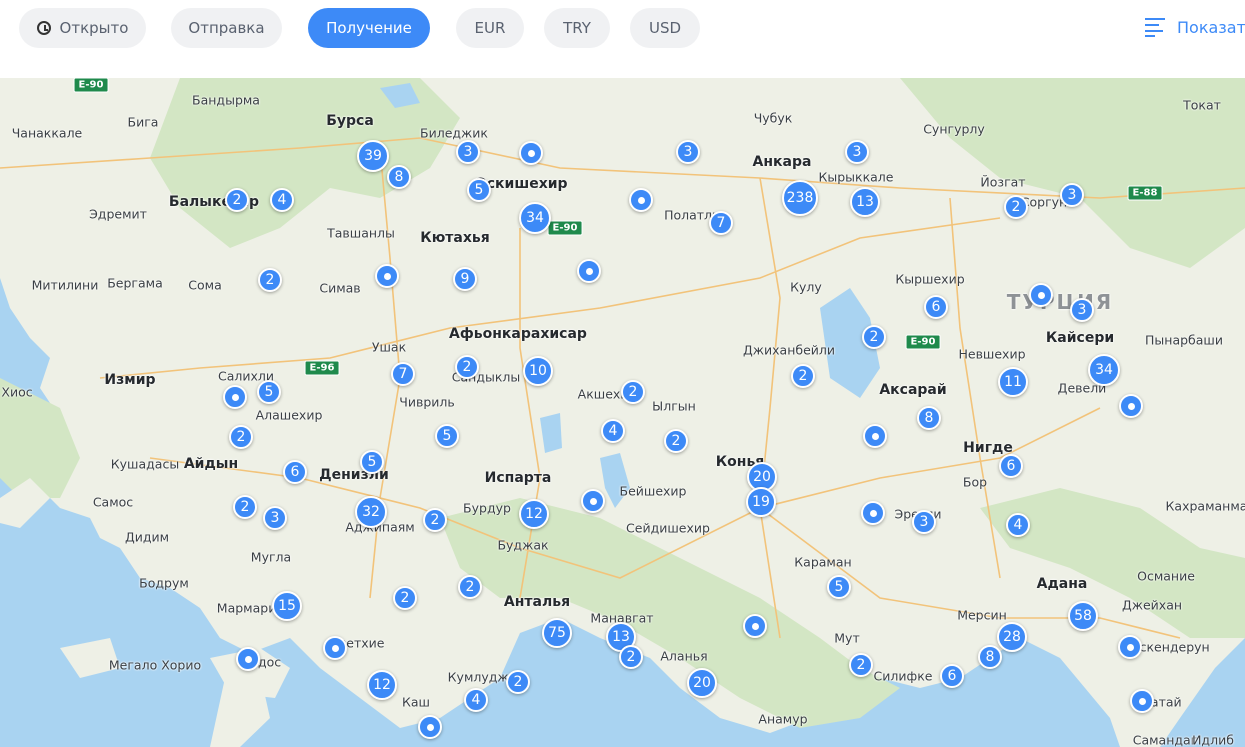 Image resolution: width=1245 pixels, height=747 pixels. I want to click on cluster-marker: 13, so click(865, 202).